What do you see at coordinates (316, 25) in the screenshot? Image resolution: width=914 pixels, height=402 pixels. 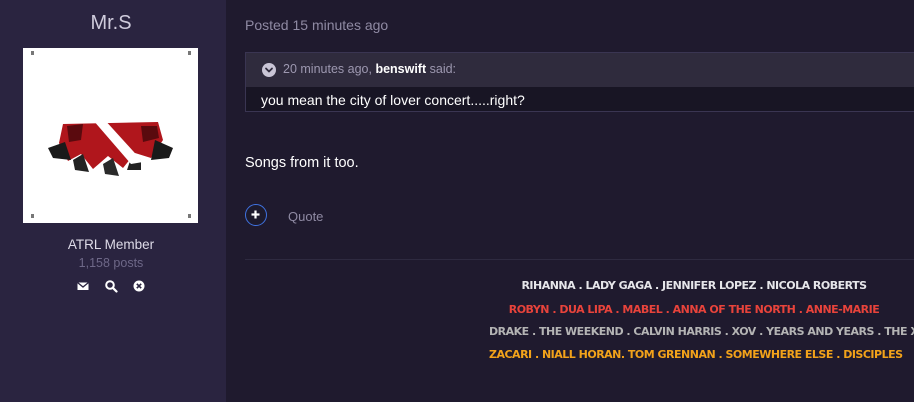 I see `post-timestamp: Posted 15 minutes ago` at bounding box center [316, 25].